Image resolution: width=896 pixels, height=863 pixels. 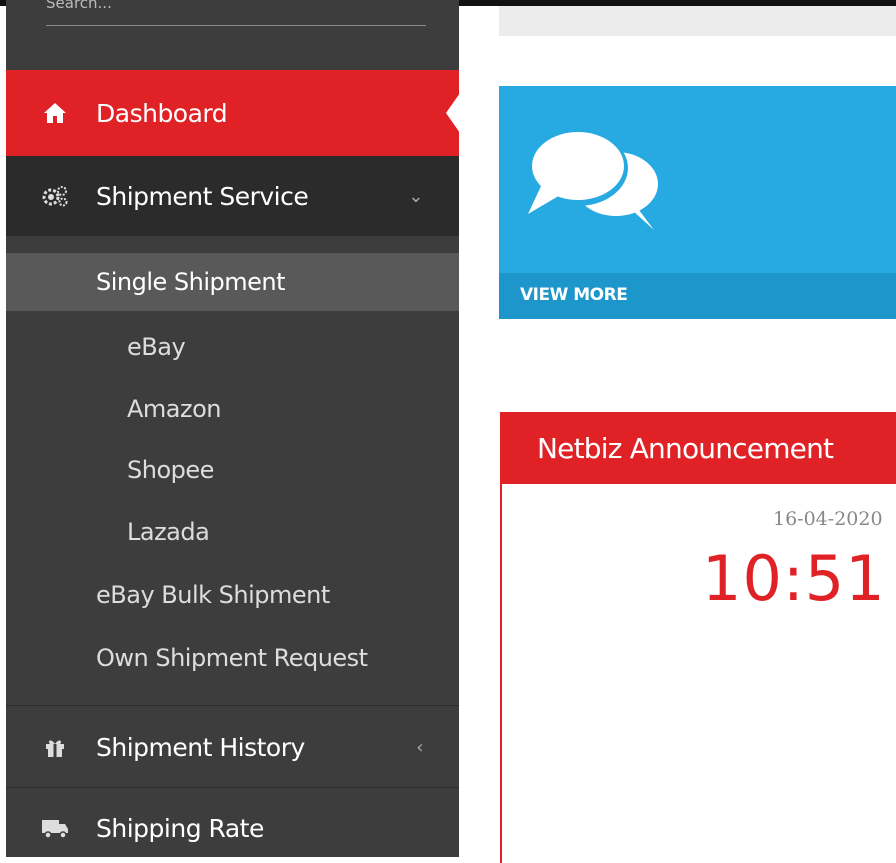 I want to click on breadcrumb-bar, so click(x=697, y=21).